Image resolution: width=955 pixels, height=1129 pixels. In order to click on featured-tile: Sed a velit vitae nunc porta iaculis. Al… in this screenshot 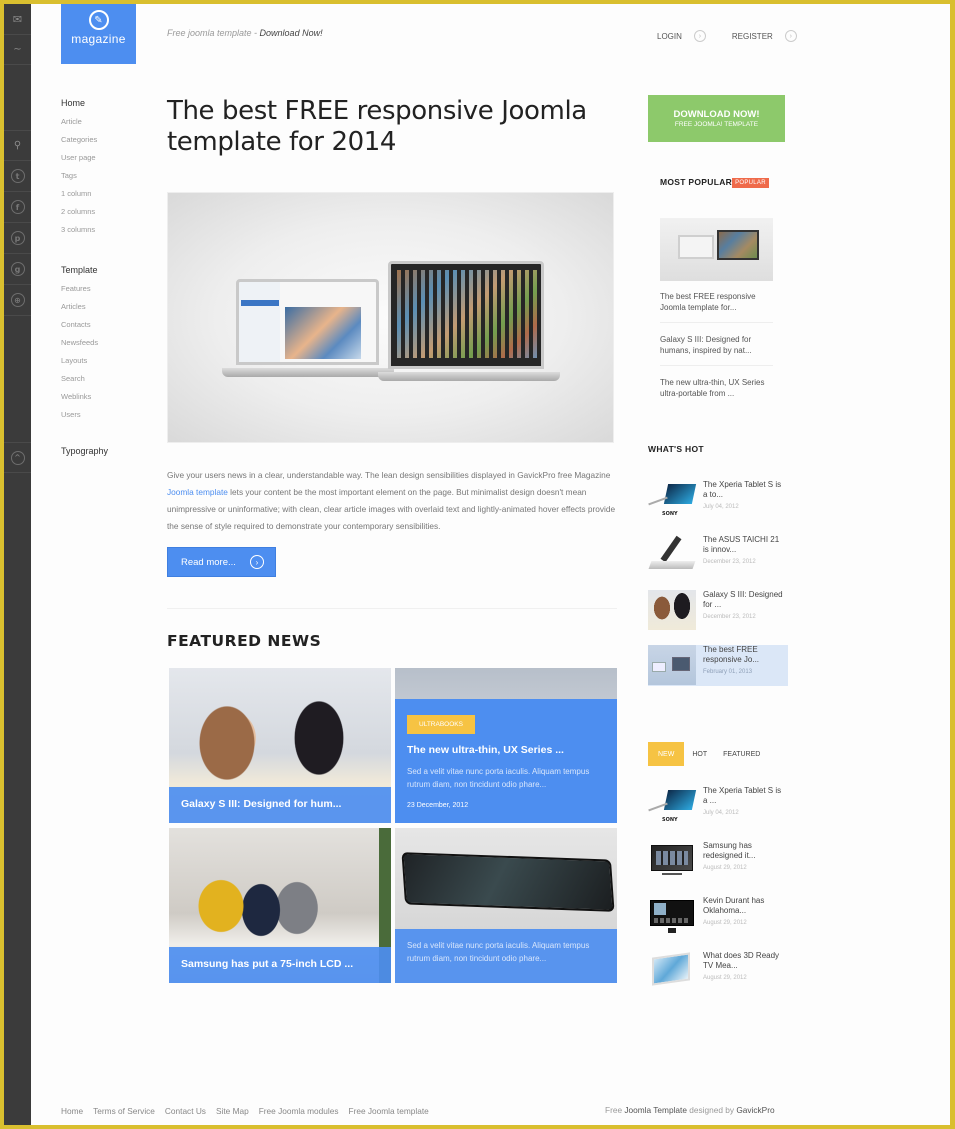, I will do `click(506, 905)`.